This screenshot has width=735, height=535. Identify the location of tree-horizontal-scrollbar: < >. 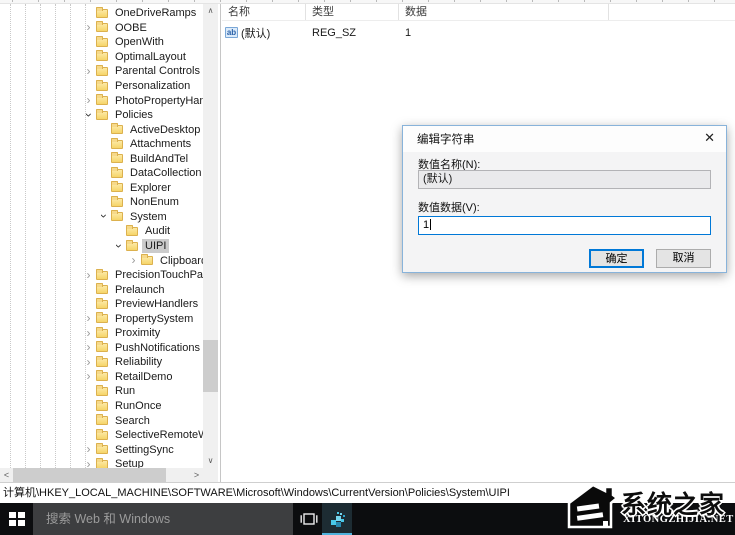
(101, 475).